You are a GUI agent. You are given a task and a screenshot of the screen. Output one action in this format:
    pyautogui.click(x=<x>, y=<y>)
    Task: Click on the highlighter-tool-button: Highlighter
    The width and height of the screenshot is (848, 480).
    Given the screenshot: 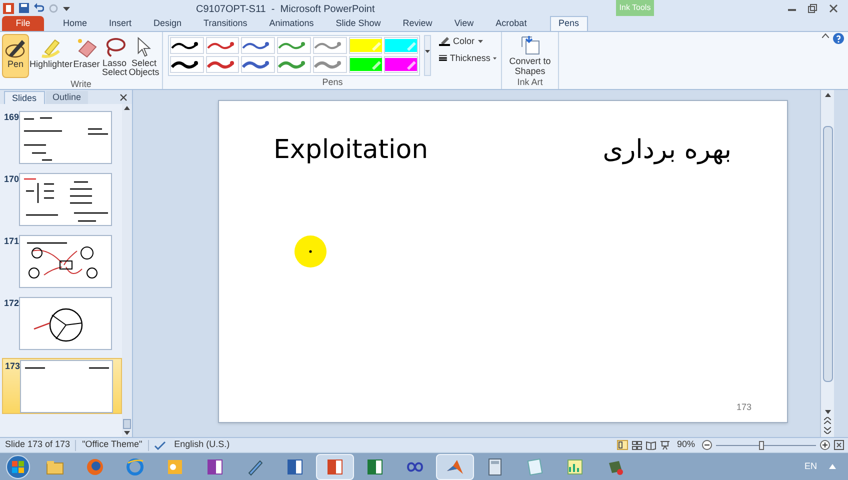 What is the action you would take?
    pyautogui.click(x=51, y=56)
    